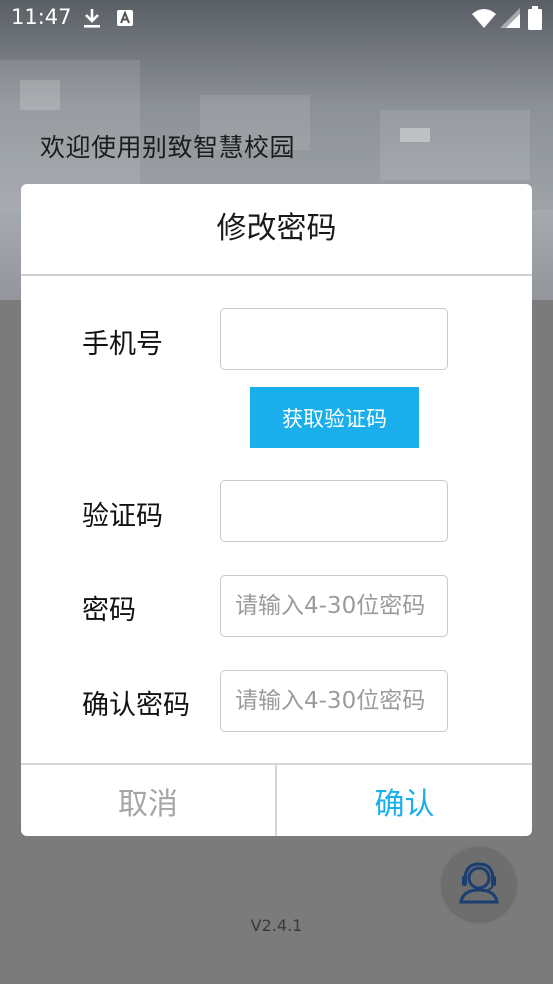 Image resolution: width=553 pixels, height=984 pixels. Describe the element at coordinates (168, 147) in the screenshot. I see `welcome-text: 欢迎使用别致智慧校园` at that location.